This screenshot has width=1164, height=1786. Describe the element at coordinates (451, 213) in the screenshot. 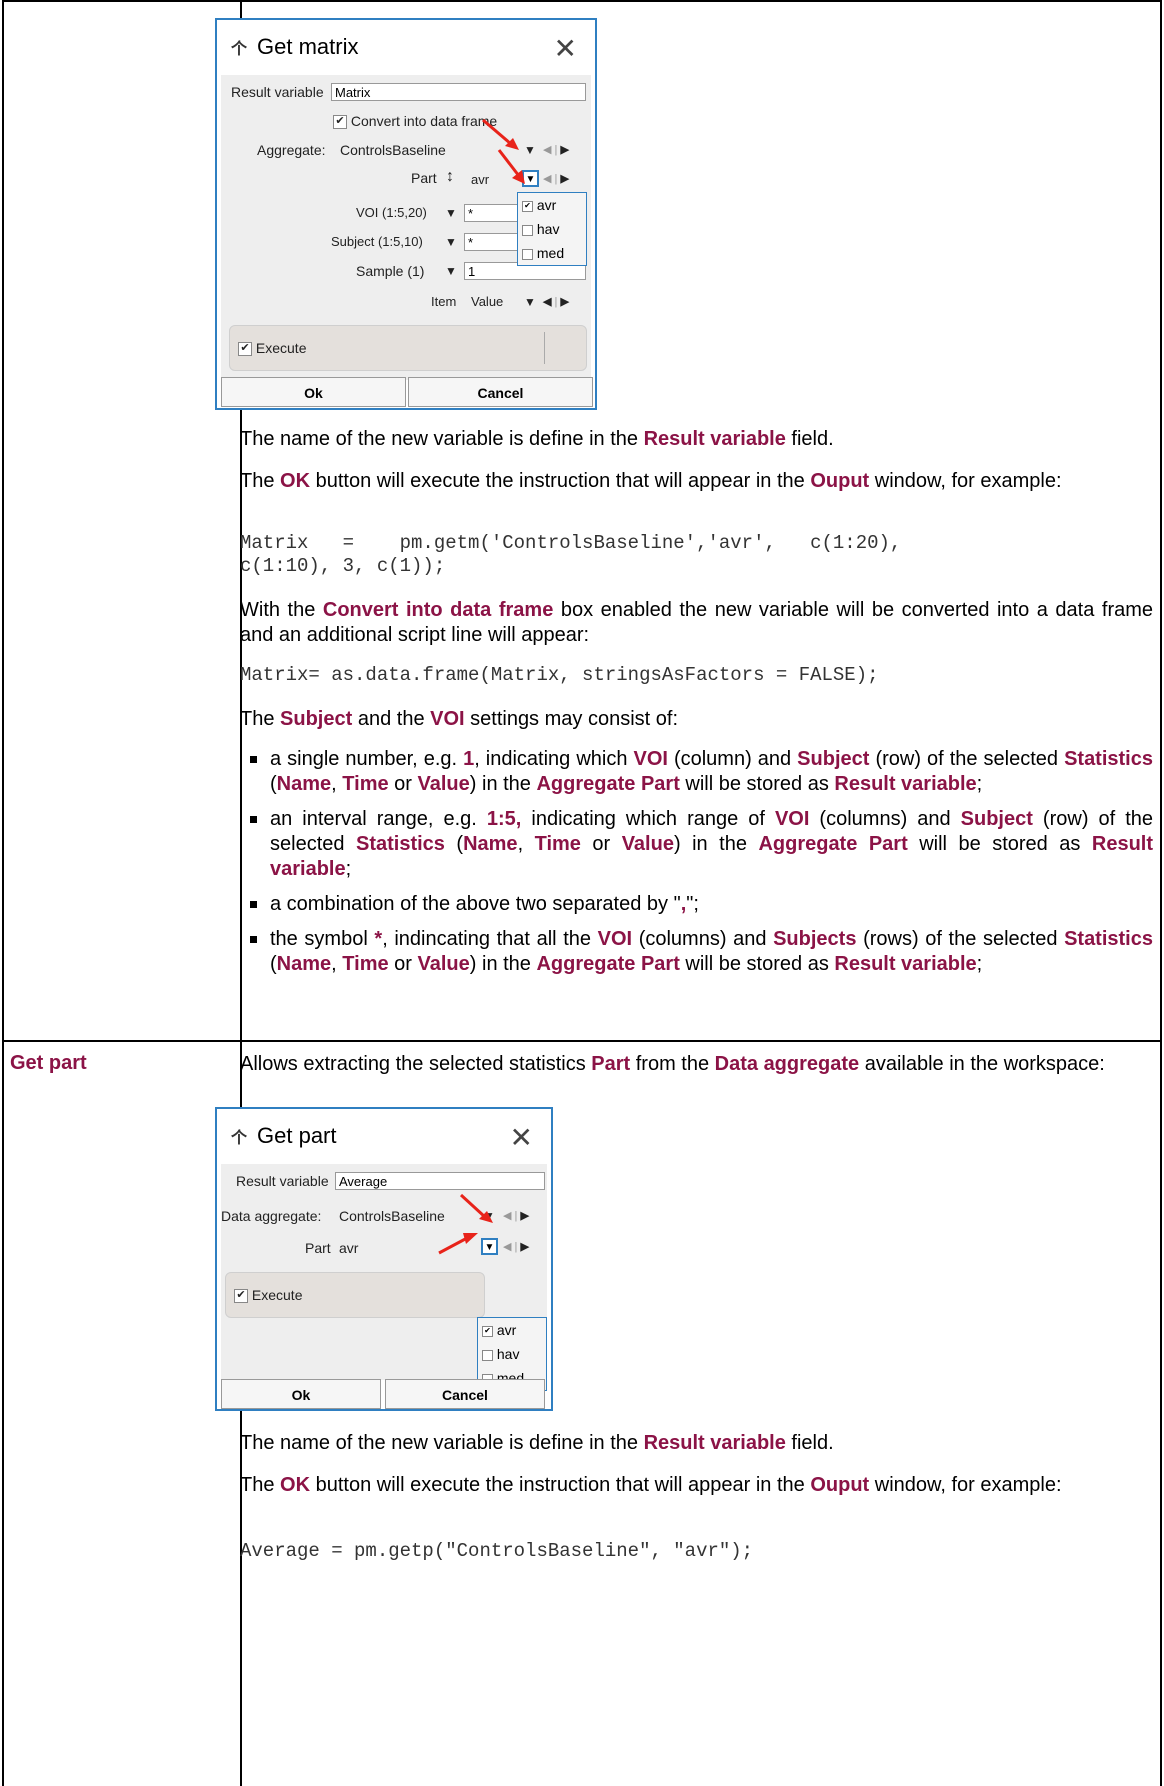

I see `voi-dropdown-icon: ▼` at that location.